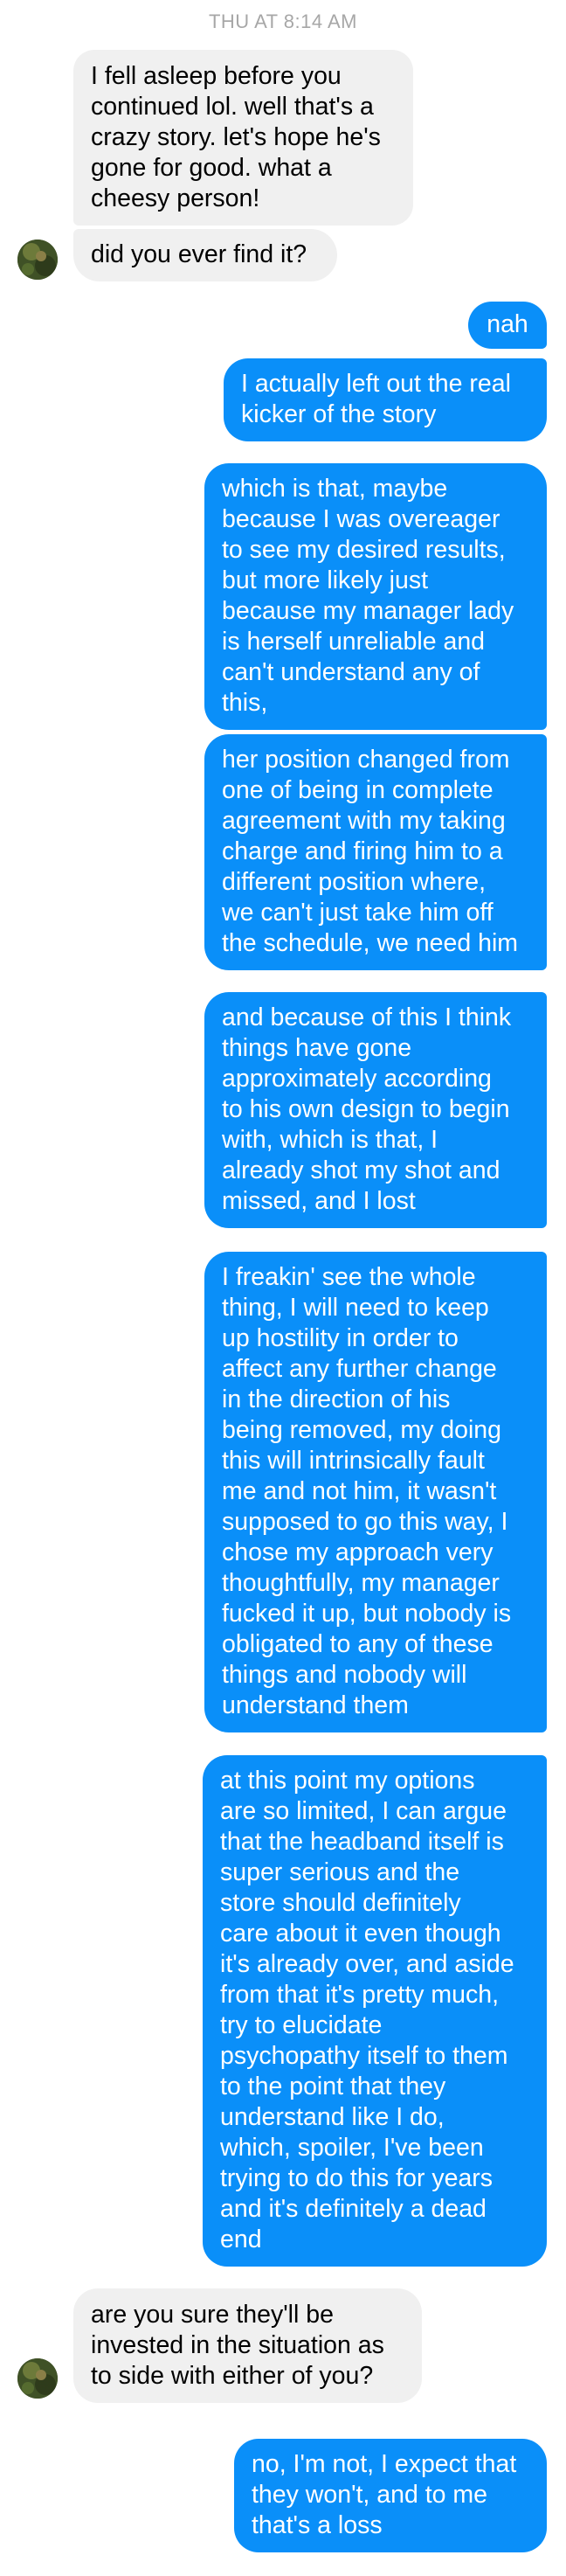 The width and height of the screenshot is (566, 2576). I want to click on message-timestamp: THU AT 8:14 AM, so click(283, 21).